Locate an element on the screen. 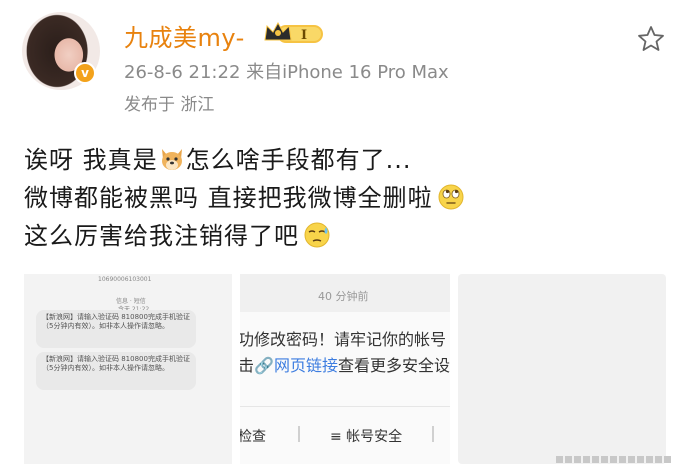 The image size is (690, 465). post-text-1a: 诶呀 我真是 is located at coordinates (91, 160).